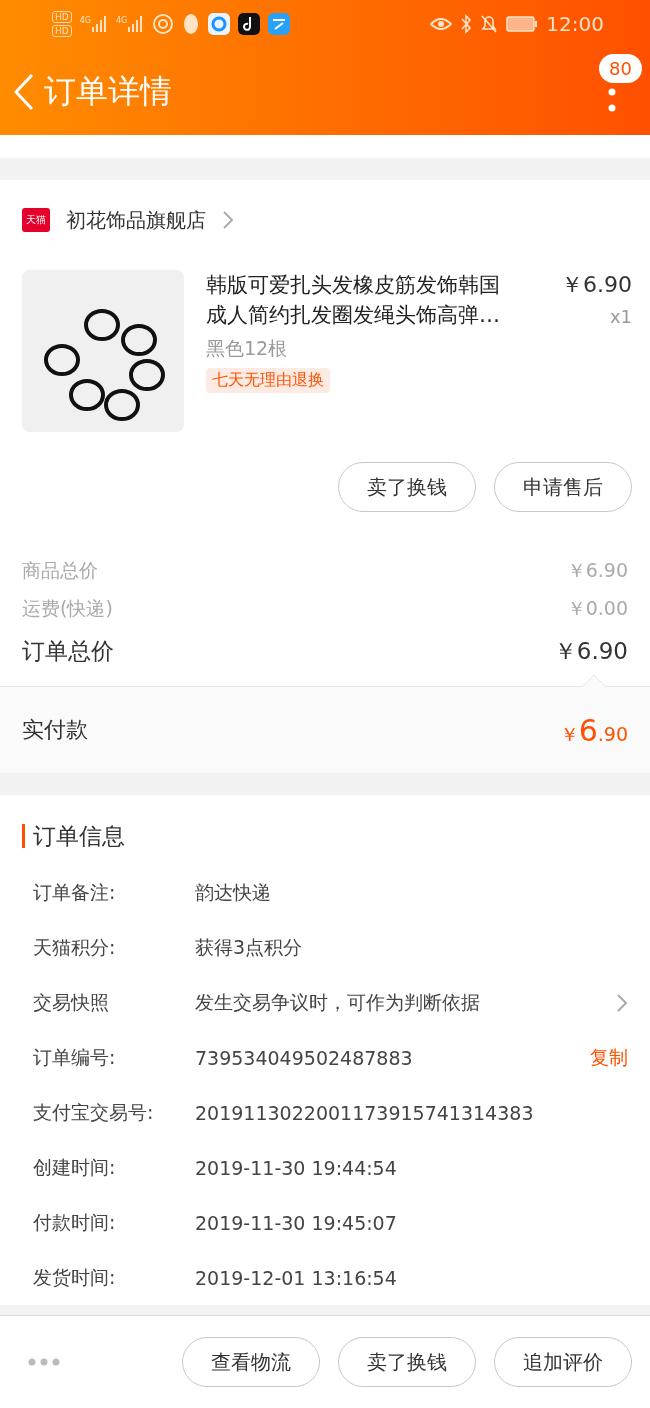 This screenshot has width=650, height=1408. Describe the element at coordinates (75, 1057) in the screenshot. I see `info-label: 订单编号:` at that location.